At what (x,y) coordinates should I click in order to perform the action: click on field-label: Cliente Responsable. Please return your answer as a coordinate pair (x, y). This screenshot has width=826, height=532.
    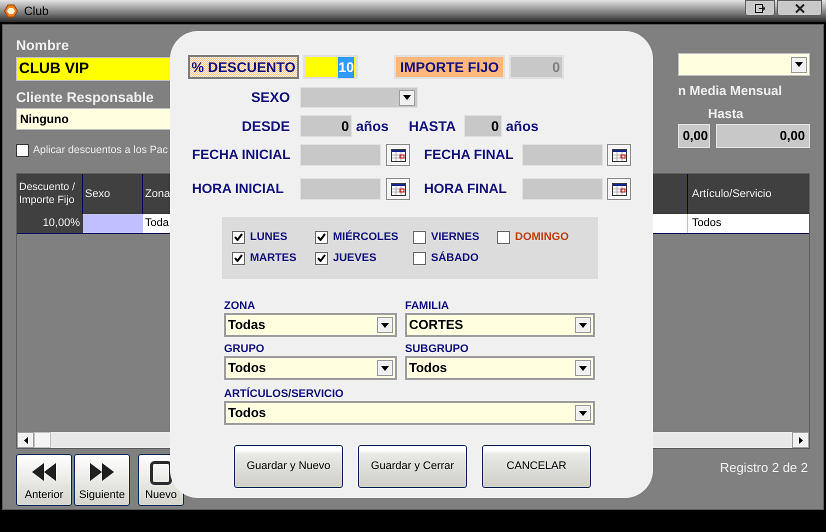
    Looking at the image, I should click on (85, 97).